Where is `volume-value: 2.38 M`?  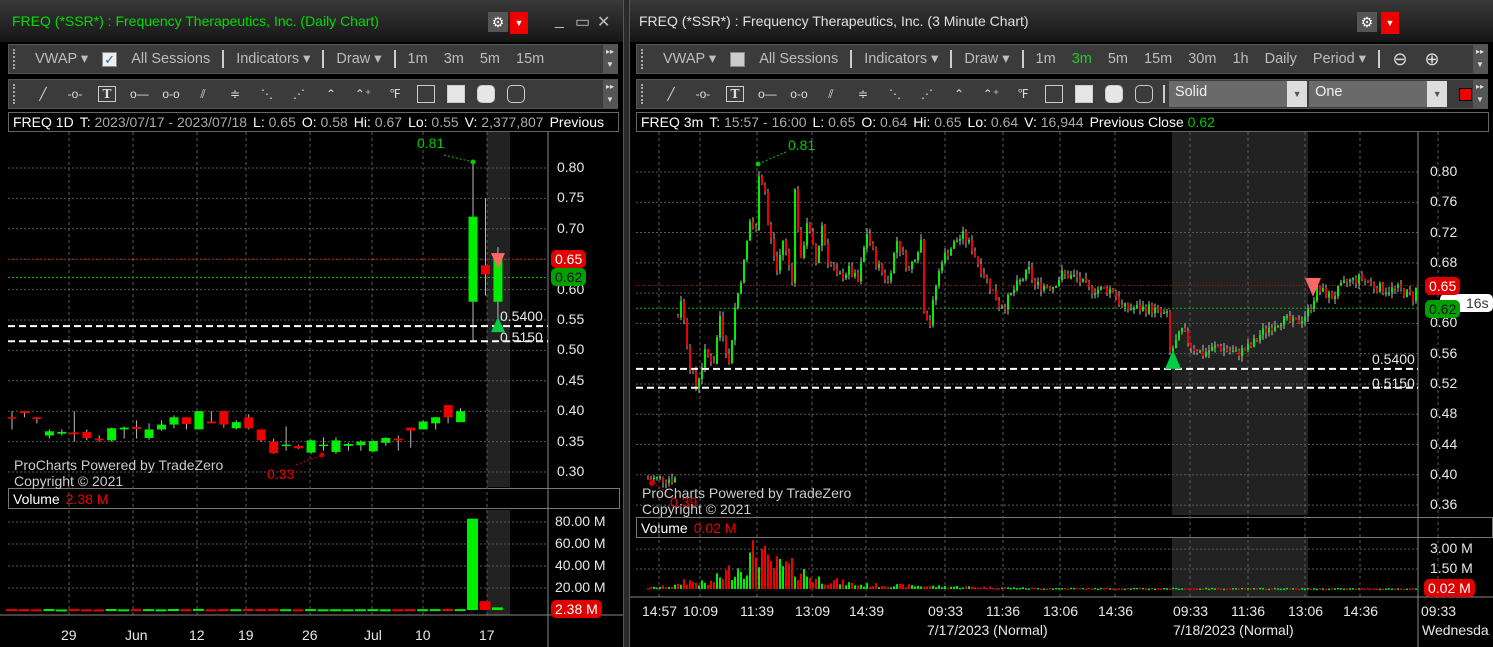
volume-value: 2.38 M is located at coordinates (87, 499).